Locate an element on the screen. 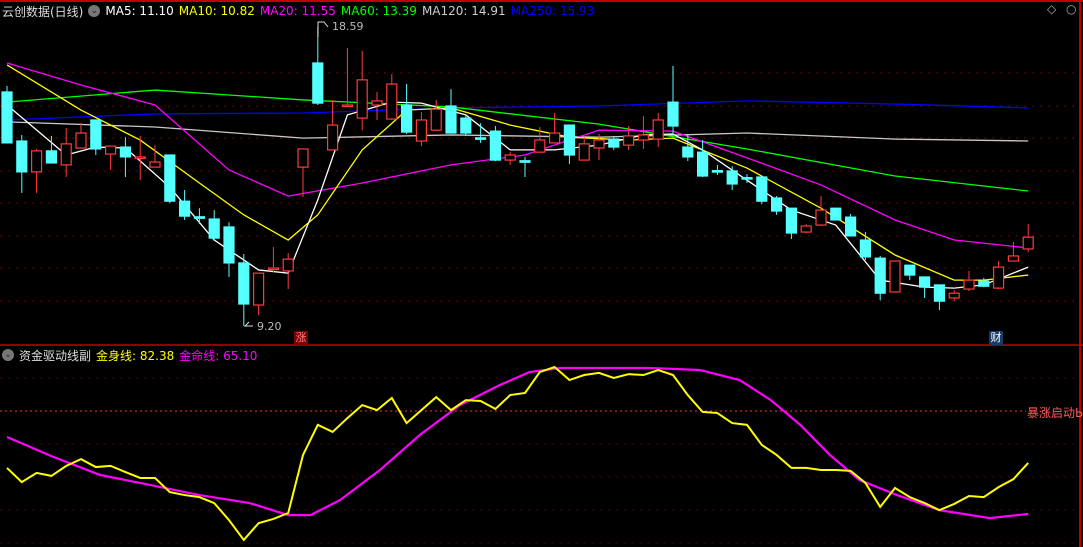  low-marker is located at coordinates (248, 324).